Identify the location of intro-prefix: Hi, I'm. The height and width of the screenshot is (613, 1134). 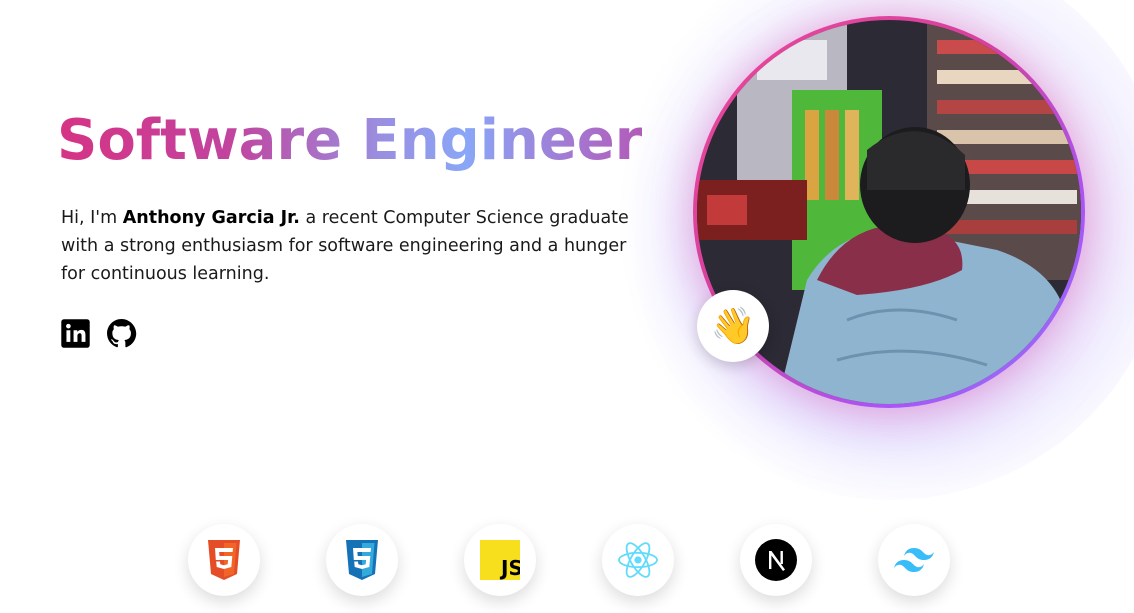
(92, 218).